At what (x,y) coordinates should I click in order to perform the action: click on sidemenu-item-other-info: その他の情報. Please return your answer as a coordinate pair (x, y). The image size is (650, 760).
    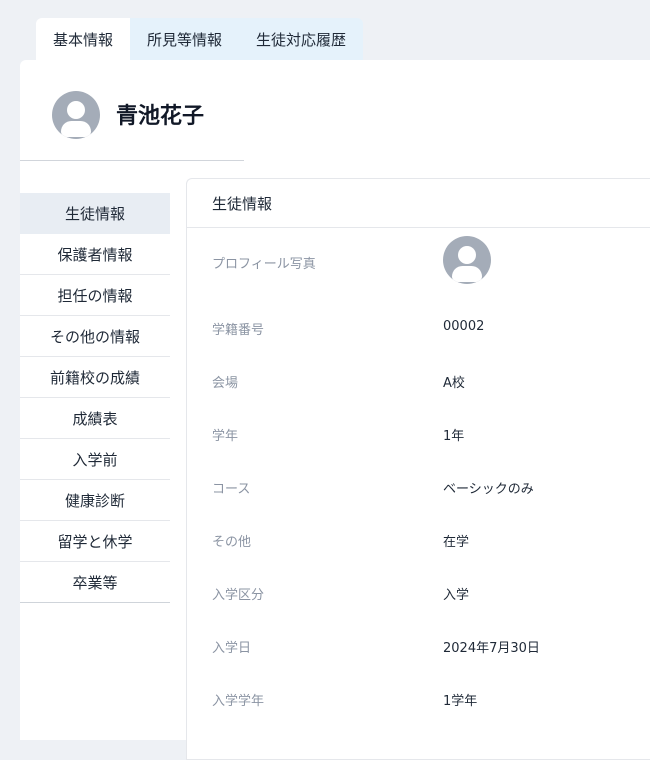
    Looking at the image, I should click on (95, 336).